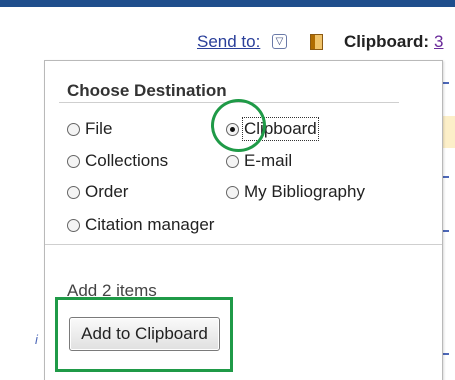 The image size is (455, 380). I want to click on send-to-dropdown-icon: ▽, so click(279, 41).